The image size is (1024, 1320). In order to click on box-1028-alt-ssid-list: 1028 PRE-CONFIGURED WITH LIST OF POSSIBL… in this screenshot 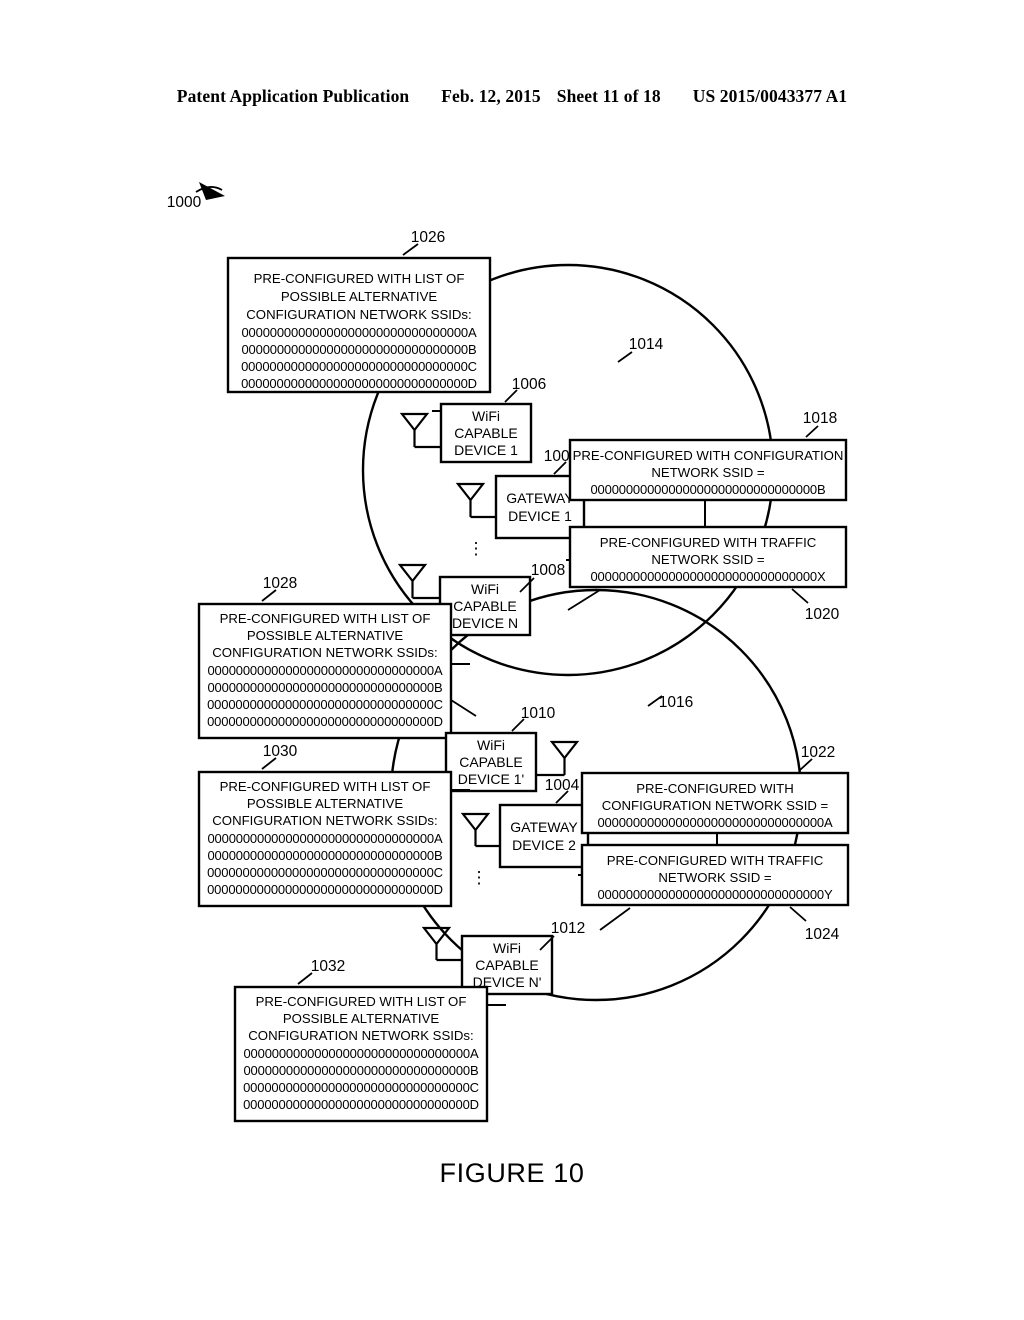, I will do `click(325, 657)`.